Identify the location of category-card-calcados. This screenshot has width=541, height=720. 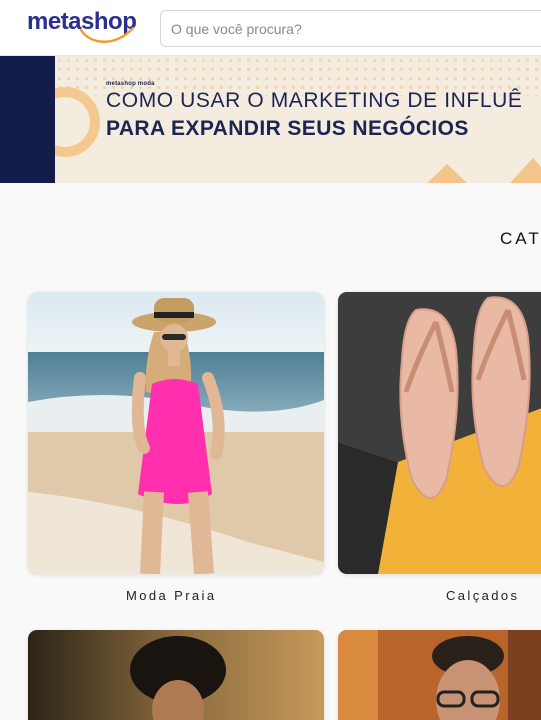
(439, 433).